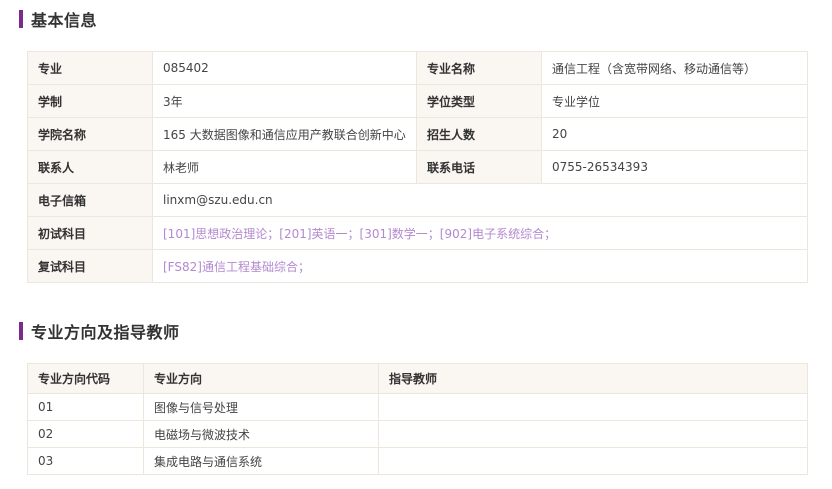 The image size is (832, 489). What do you see at coordinates (90, 167) in the screenshot?
I see `field-label-contact: 联系人` at bounding box center [90, 167].